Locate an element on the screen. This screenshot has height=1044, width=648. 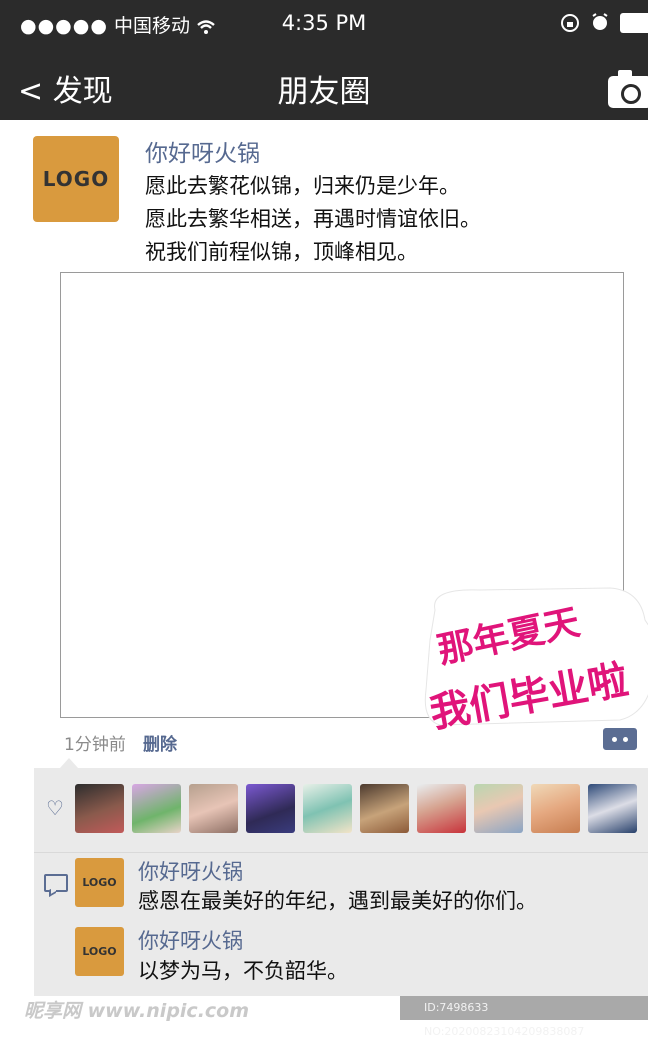
post-text-line: 愿此去繁花似锦，归来仍是少年。 is located at coordinates (302, 186).